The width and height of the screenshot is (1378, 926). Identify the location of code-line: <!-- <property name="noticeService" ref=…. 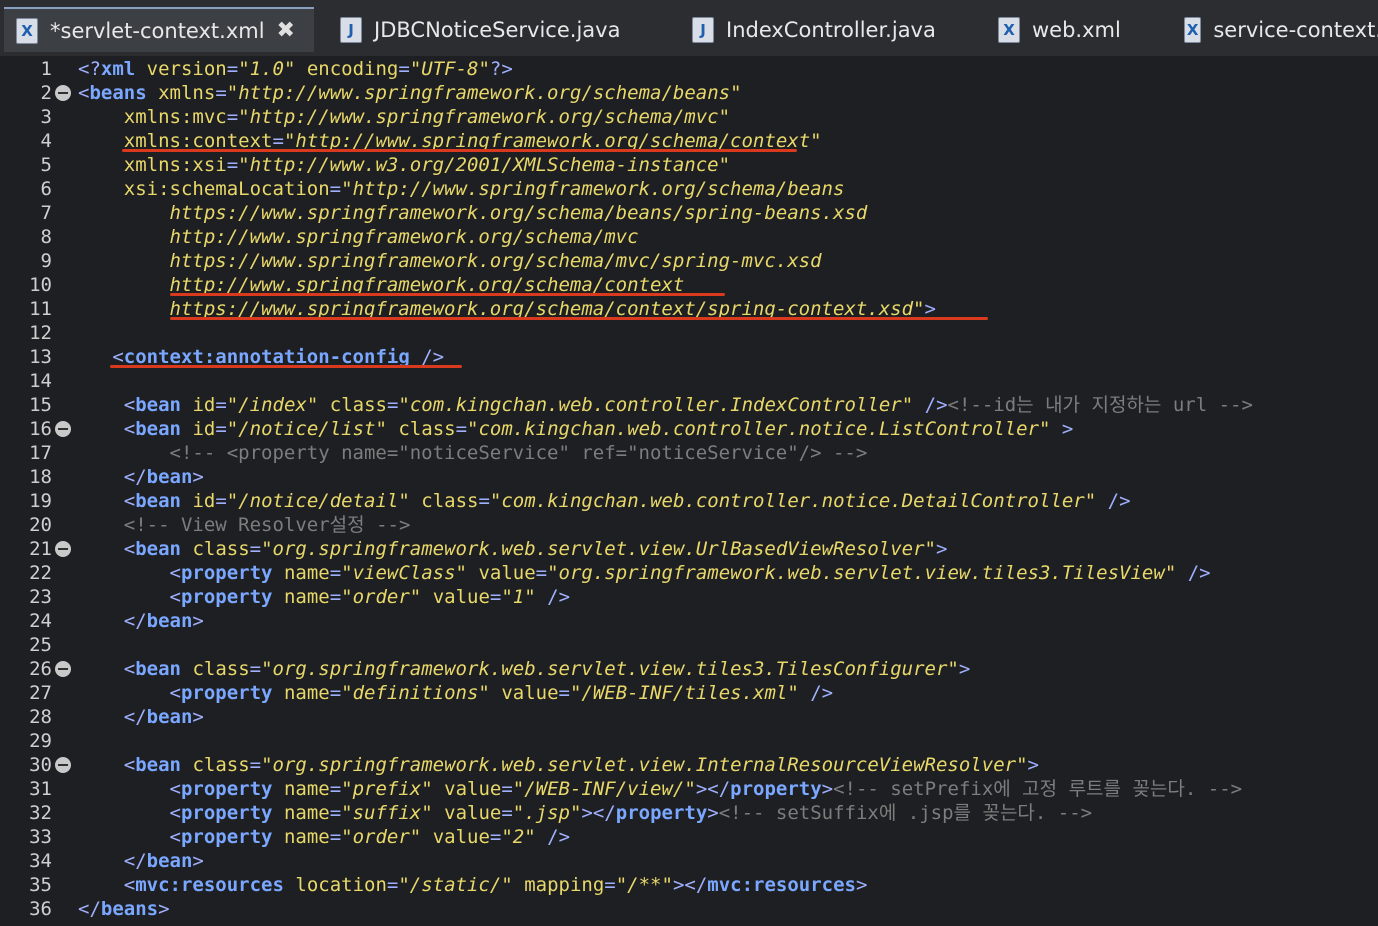
(473, 453).